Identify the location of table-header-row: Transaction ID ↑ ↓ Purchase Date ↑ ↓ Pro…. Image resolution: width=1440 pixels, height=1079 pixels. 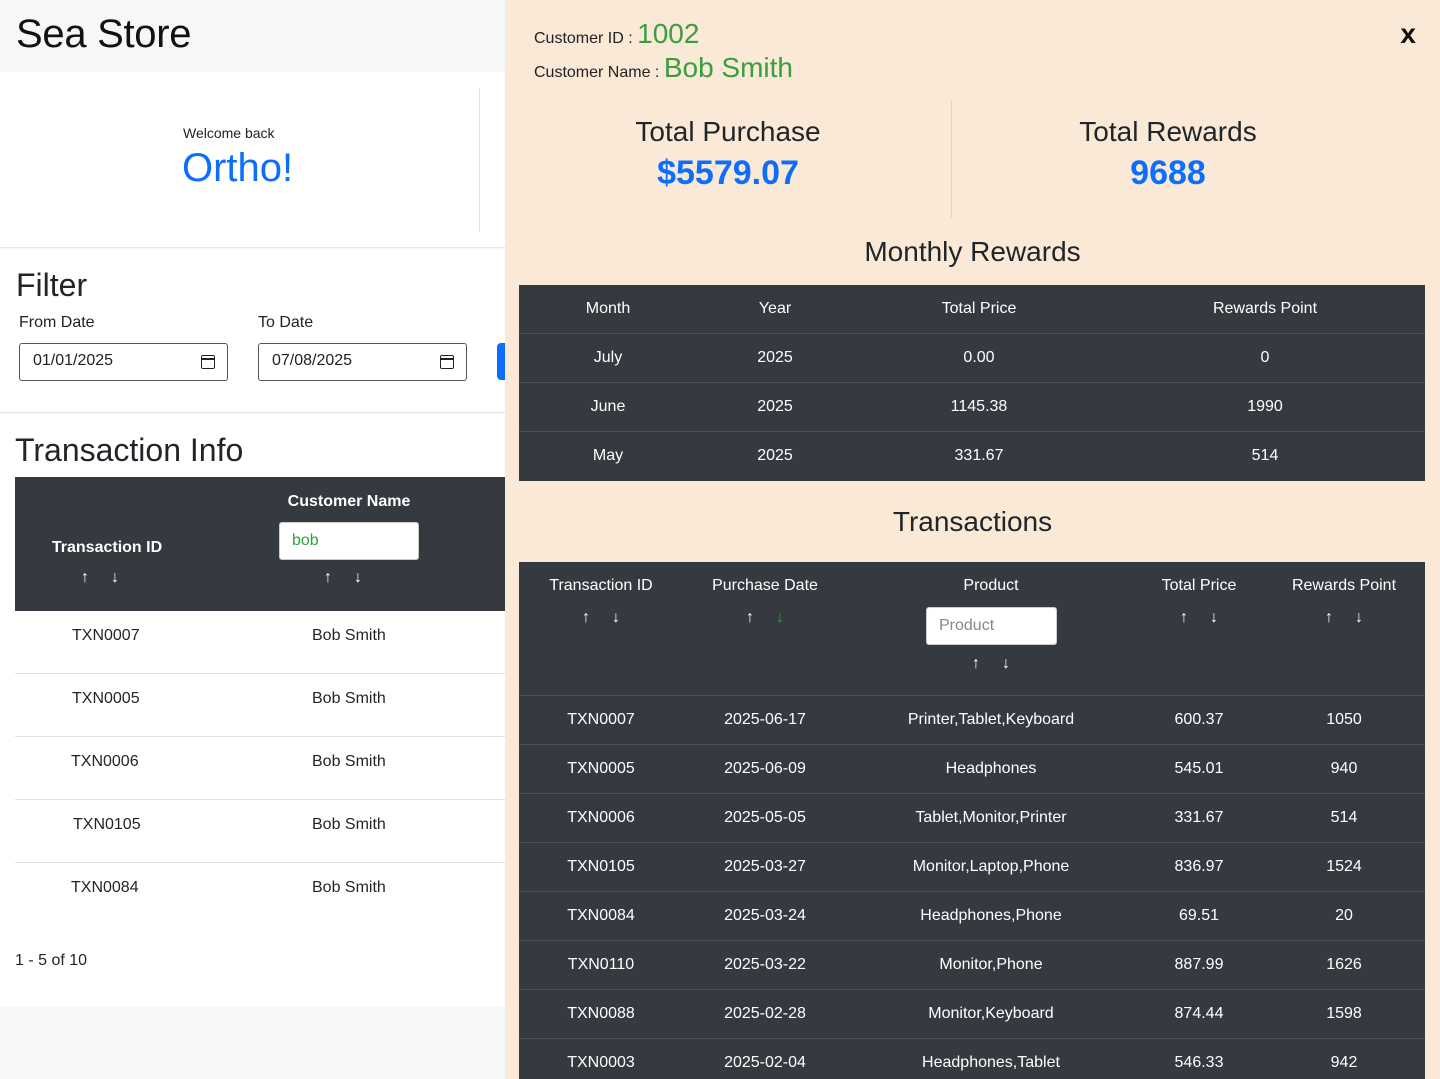
(972, 629).